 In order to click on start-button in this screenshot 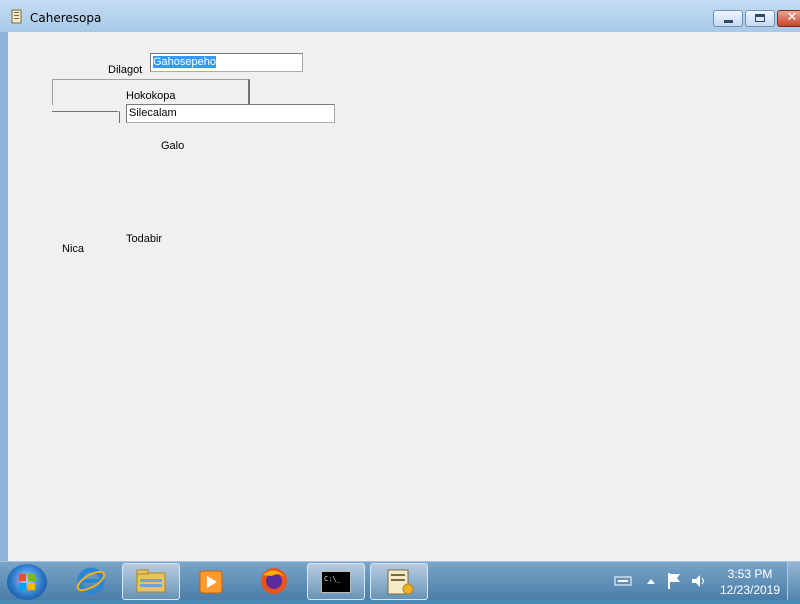, I will do `click(27, 582)`.